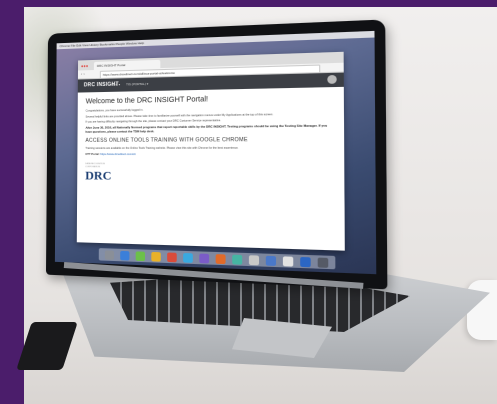  What do you see at coordinates (482, 310) in the screenshot?
I see `coffee-cup` at bounding box center [482, 310].